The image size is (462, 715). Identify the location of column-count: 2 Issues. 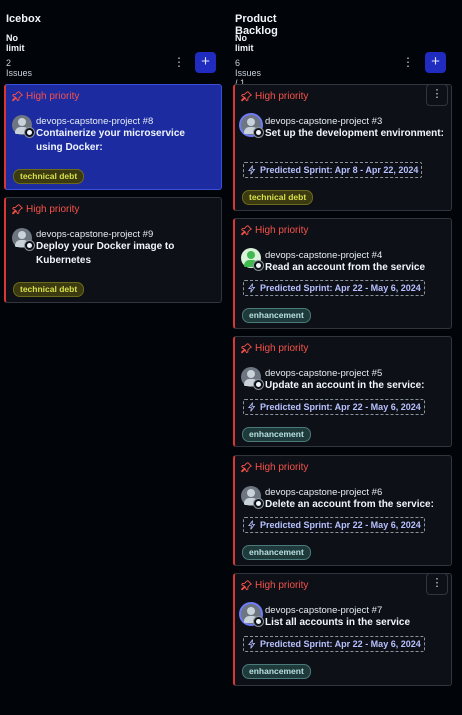
(19, 68).